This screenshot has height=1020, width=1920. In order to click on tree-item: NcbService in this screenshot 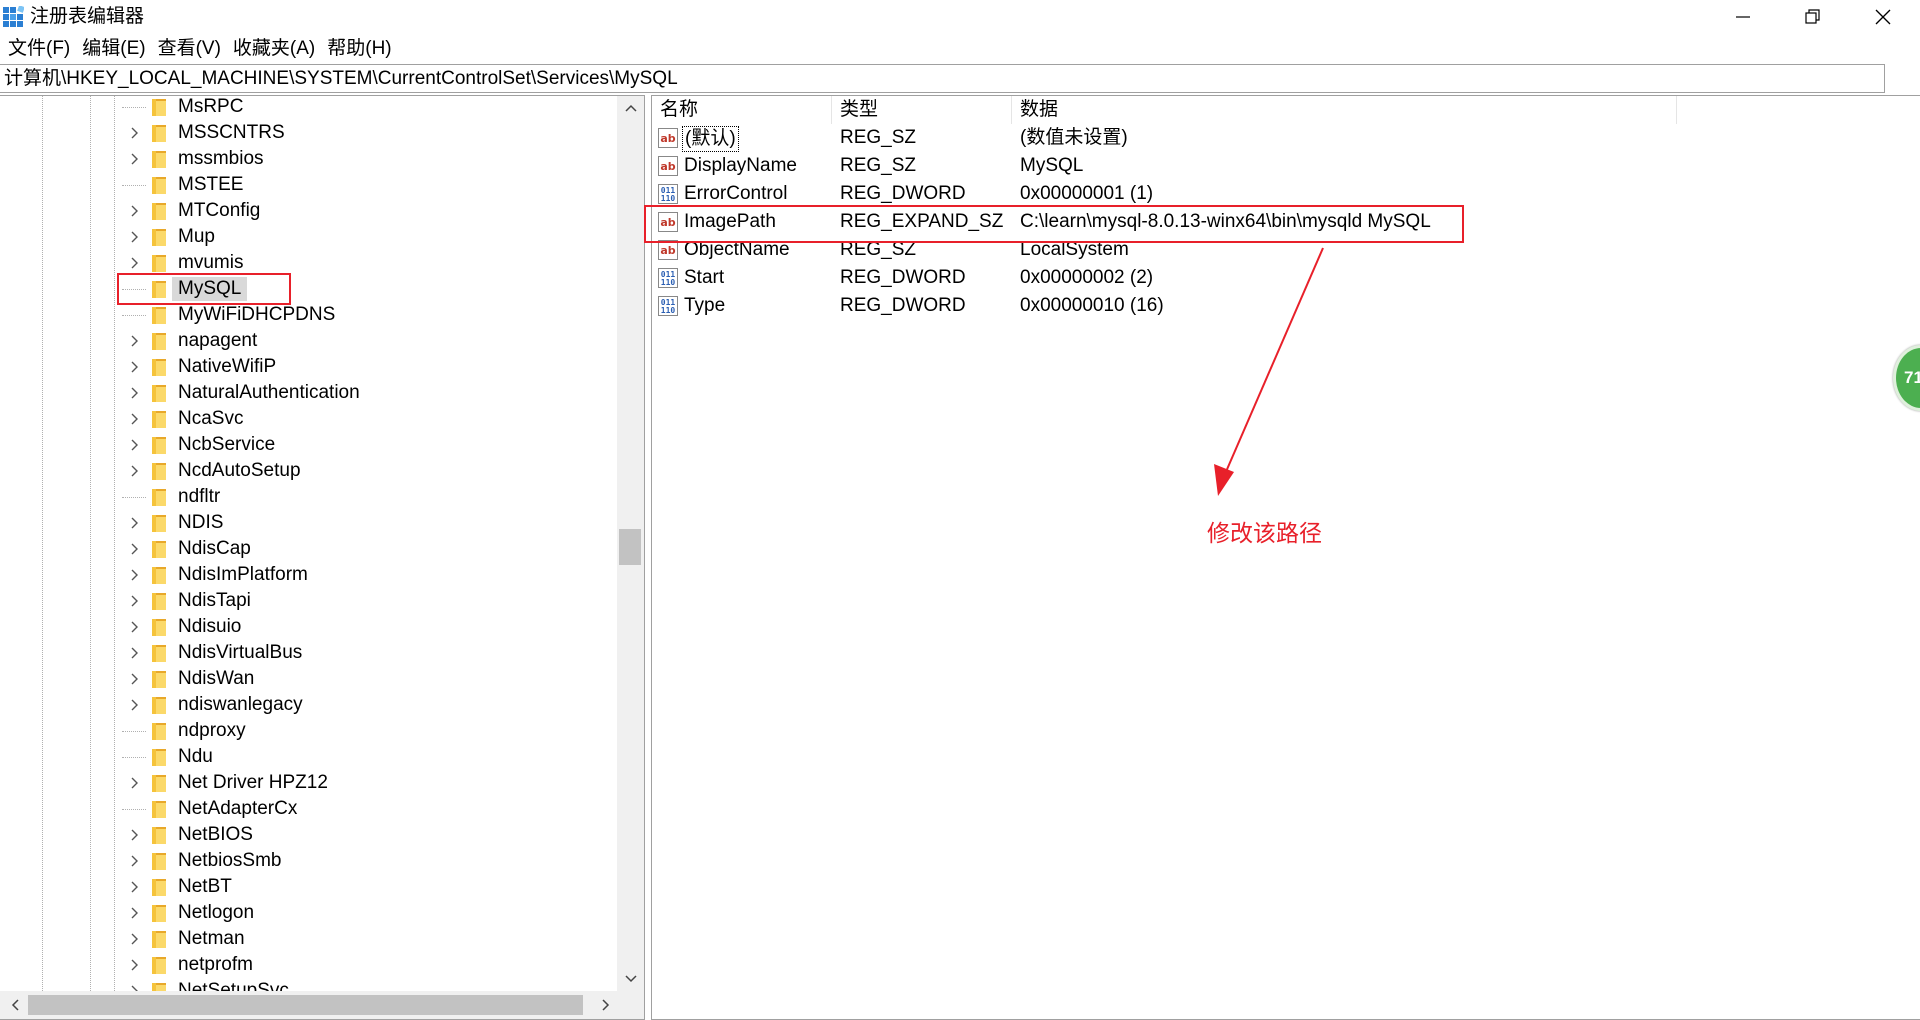, I will do `click(310, 445)`.